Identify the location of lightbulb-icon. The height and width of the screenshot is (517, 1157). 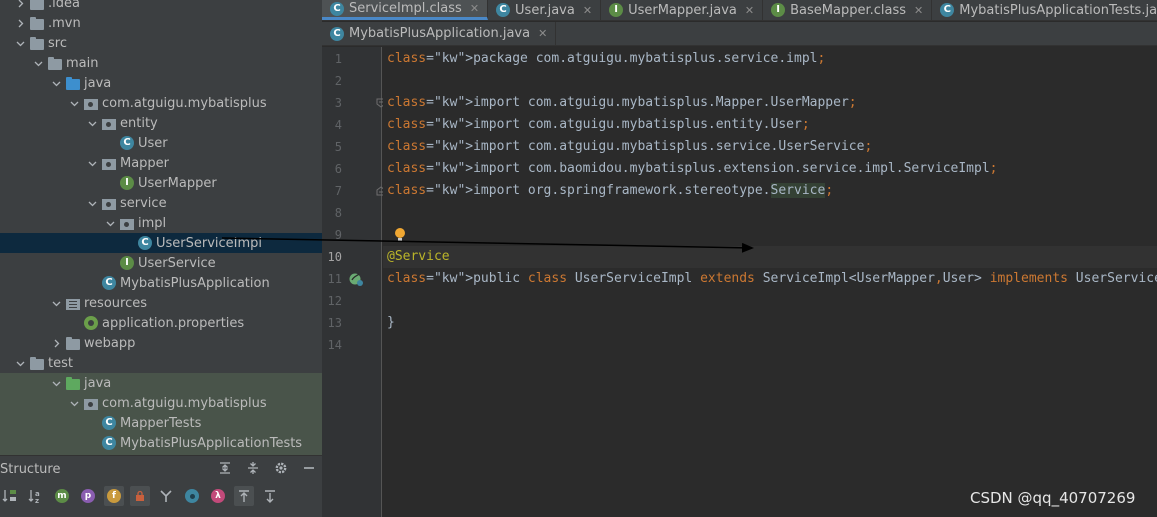
(400, 237).